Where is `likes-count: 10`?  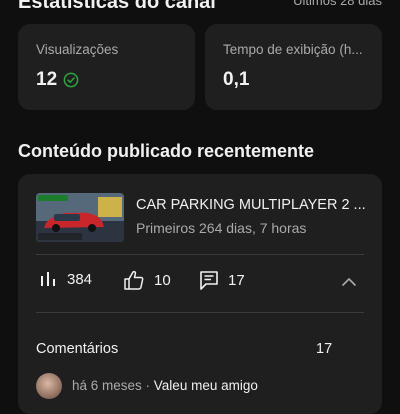
likes-count: 10 is located at coordinates (162, 280).